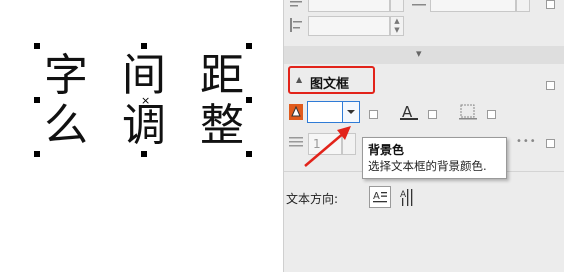 The image size is (564, 272). What do you see at coordinates (408, 197) in the screenshot?
I see `vertical-text-icon: A` at bounding box center [408, 197].